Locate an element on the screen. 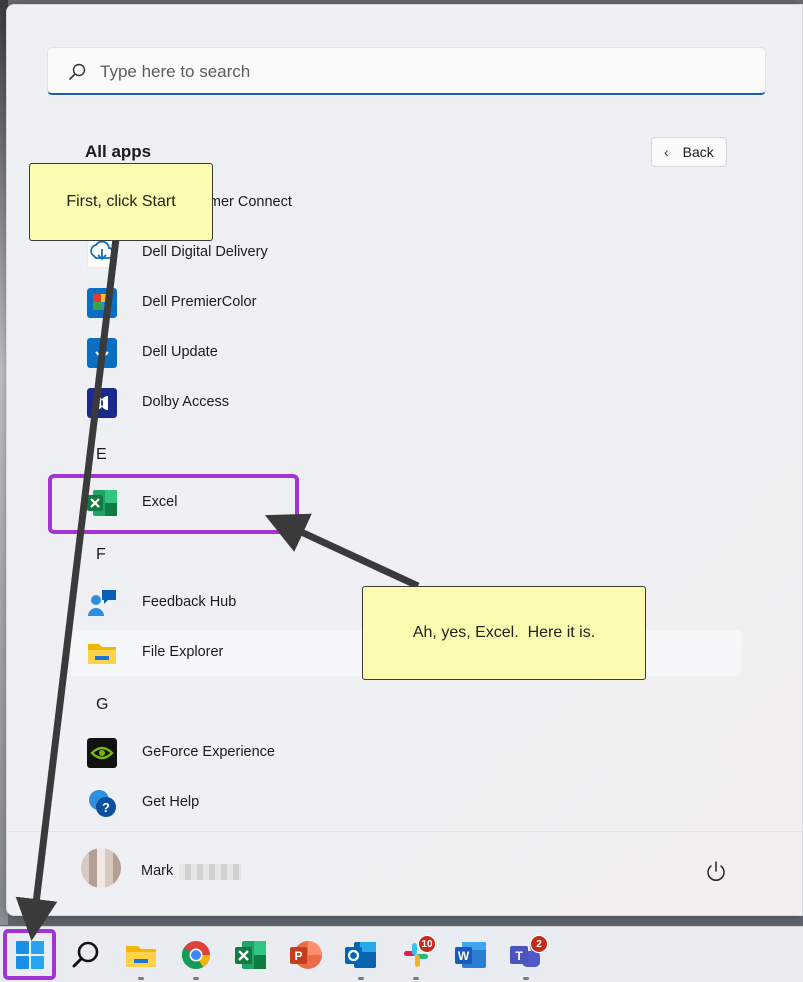 This screenshot has width=803, height=982. callout-click-start: First, click Start is located at coordinates (121, 202).